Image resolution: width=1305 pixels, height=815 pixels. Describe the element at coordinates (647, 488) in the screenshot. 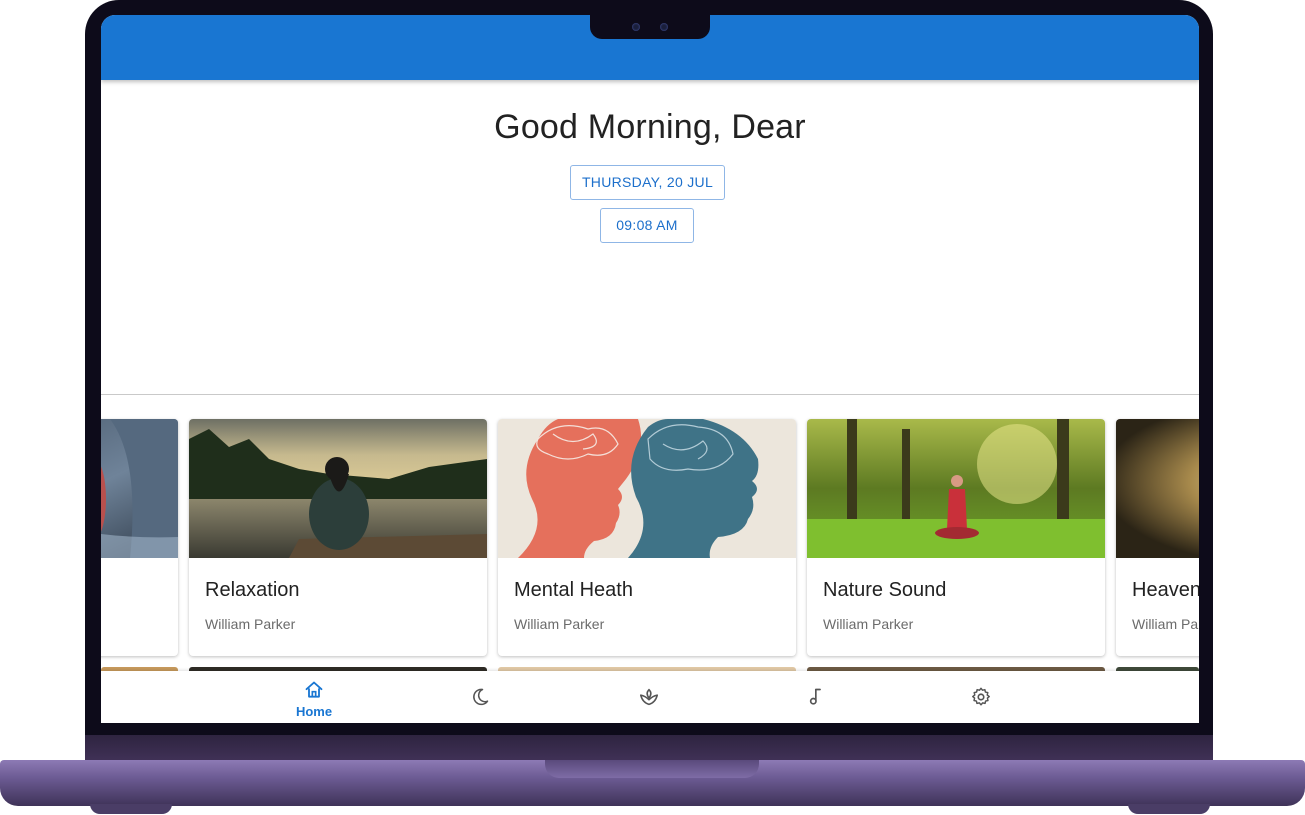

I see `mental-health-image` at that location.